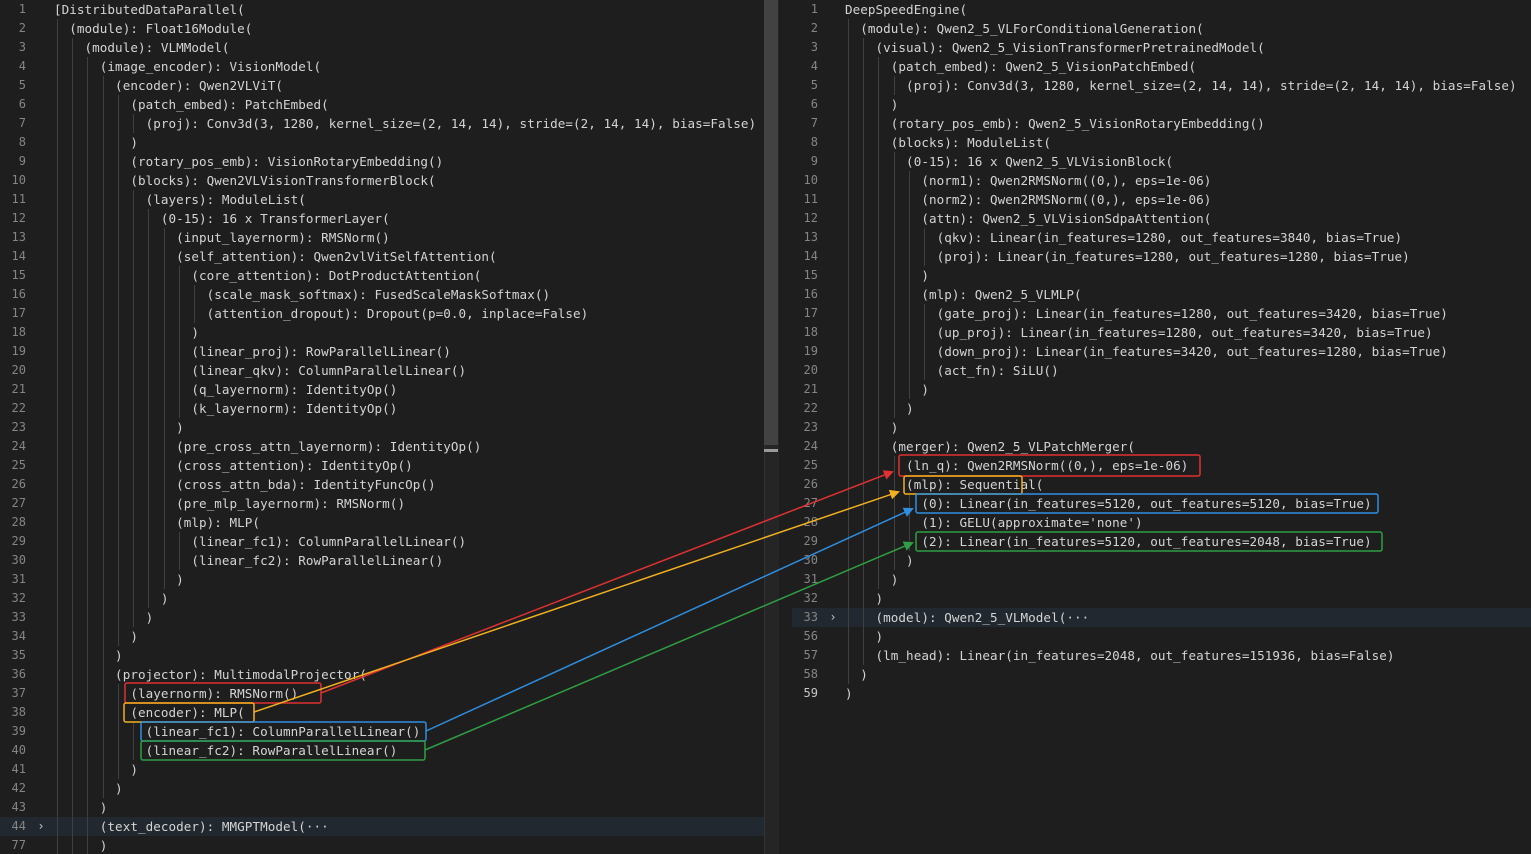 This screenshot has width=1531, height=854. What do you see at coordinates (382, 503) in the screenshot?
I see `left-code-line: 27 (pre_mlp_layernorm): RMSNorm()` at bounding box center [382, 503].